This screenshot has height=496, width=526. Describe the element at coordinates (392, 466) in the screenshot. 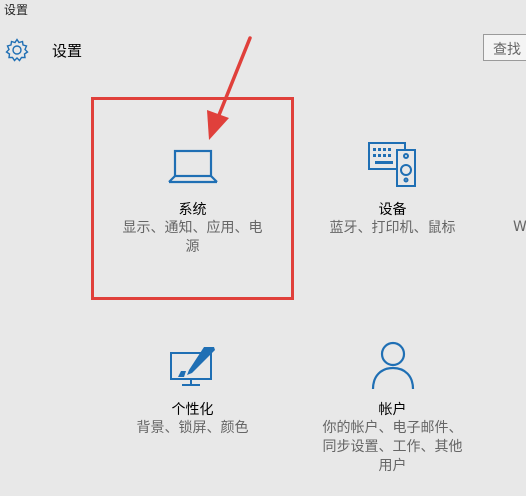

I see `tile-desc-line: 用户` at that location.